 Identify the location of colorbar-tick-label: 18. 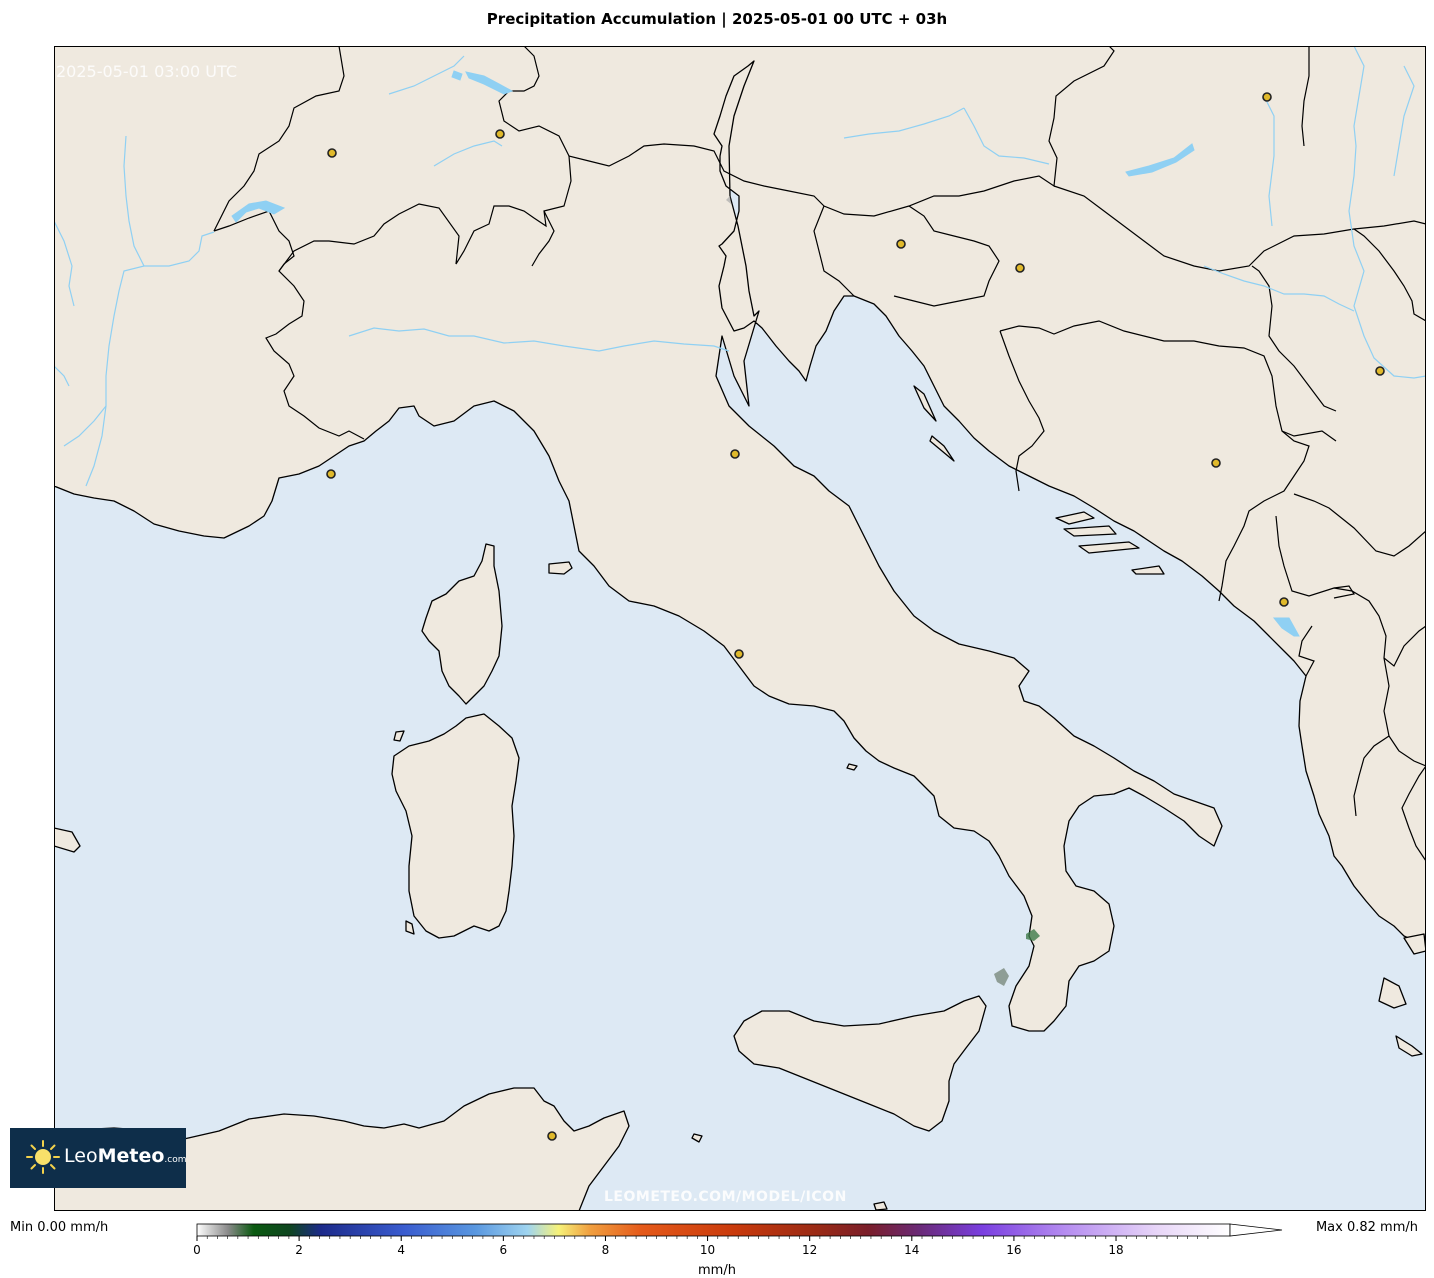
(1115, 1250).